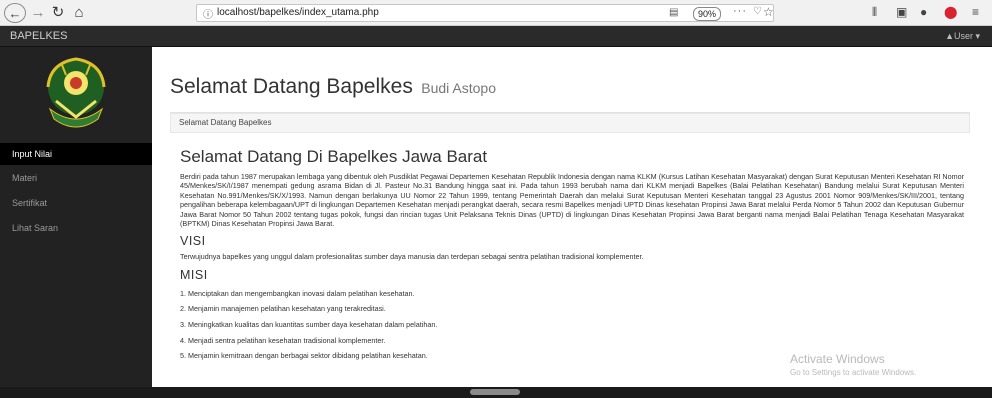  Describe the element at coordinates (208, 13) in the screenshot. I see `site-info-icon: ⓘ` at that location.